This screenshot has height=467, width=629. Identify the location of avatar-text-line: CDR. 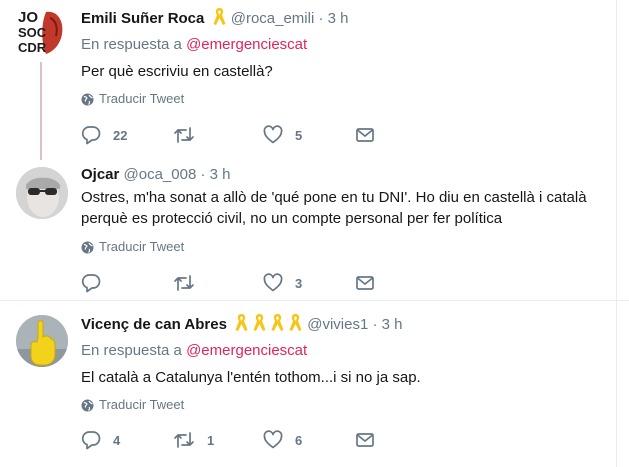
(32, 47).